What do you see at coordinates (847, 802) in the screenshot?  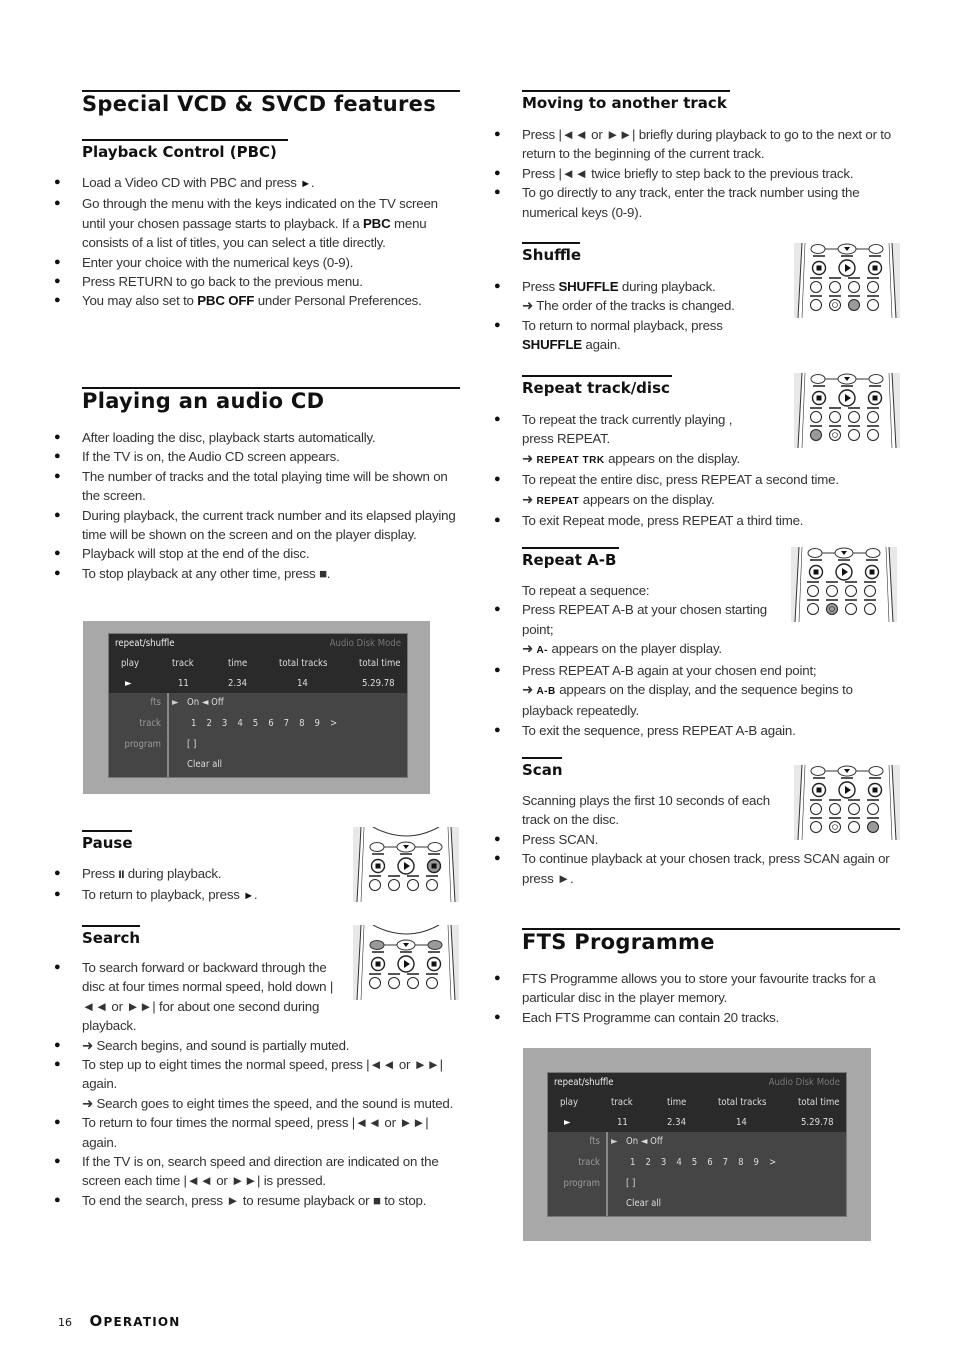 I see `remote-drawing` at bounding box center [847, 802].